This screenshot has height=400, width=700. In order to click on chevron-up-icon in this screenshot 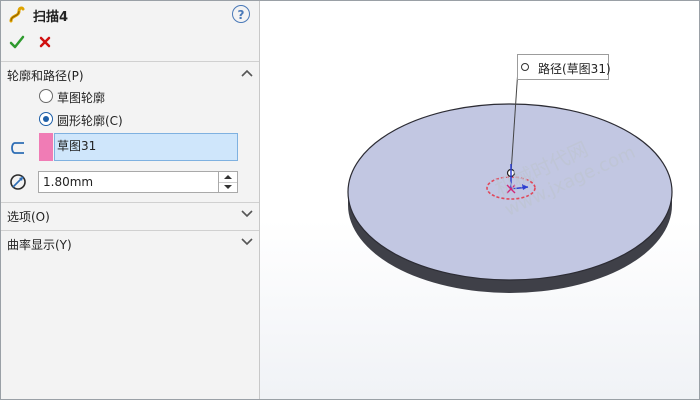, I will do `click(247, 73)`.